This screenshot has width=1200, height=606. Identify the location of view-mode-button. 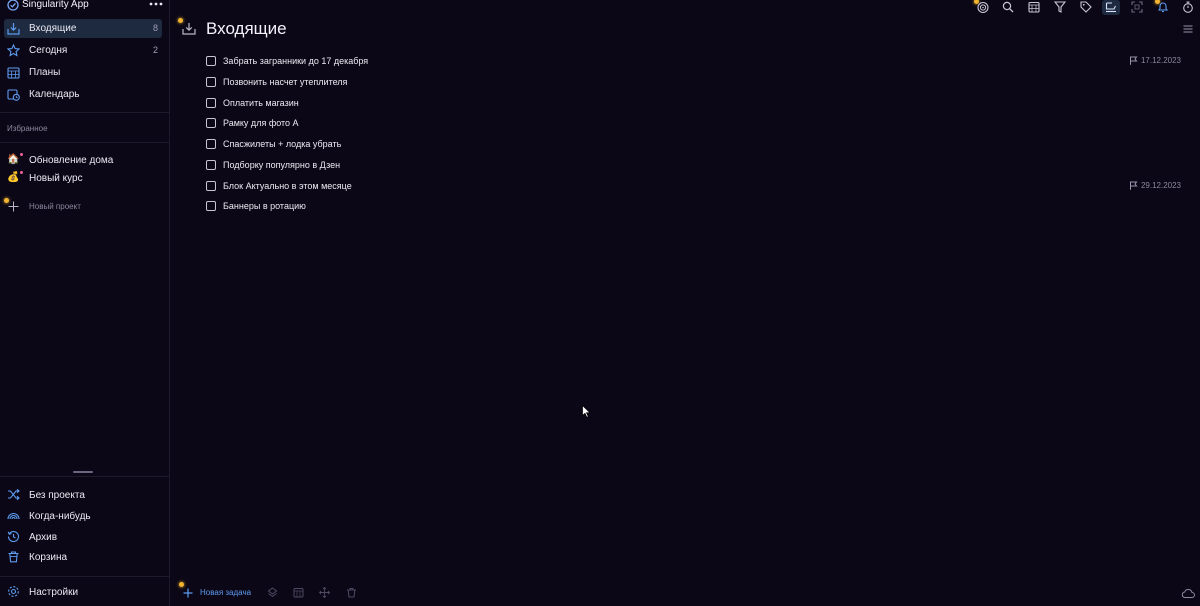
(1111, 7).